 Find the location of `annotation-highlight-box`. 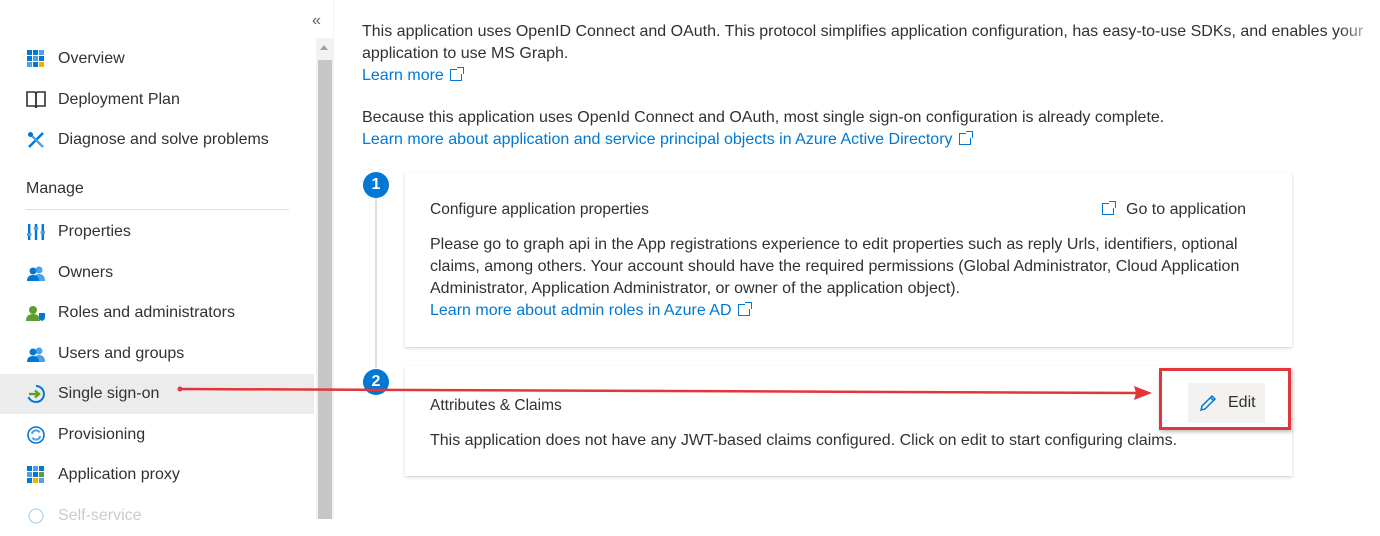

annotation-highlight-box is located at coordinates (1225, 399).